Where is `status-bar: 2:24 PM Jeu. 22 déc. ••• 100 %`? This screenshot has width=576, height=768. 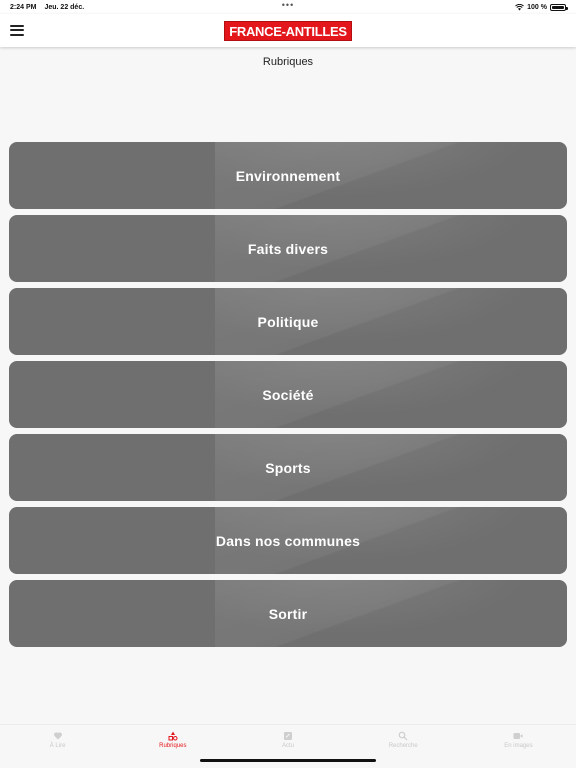 status-bar: 2:24 PM Jeu. 22 déc. ••• 100 % is located at coordinates (288, 7).